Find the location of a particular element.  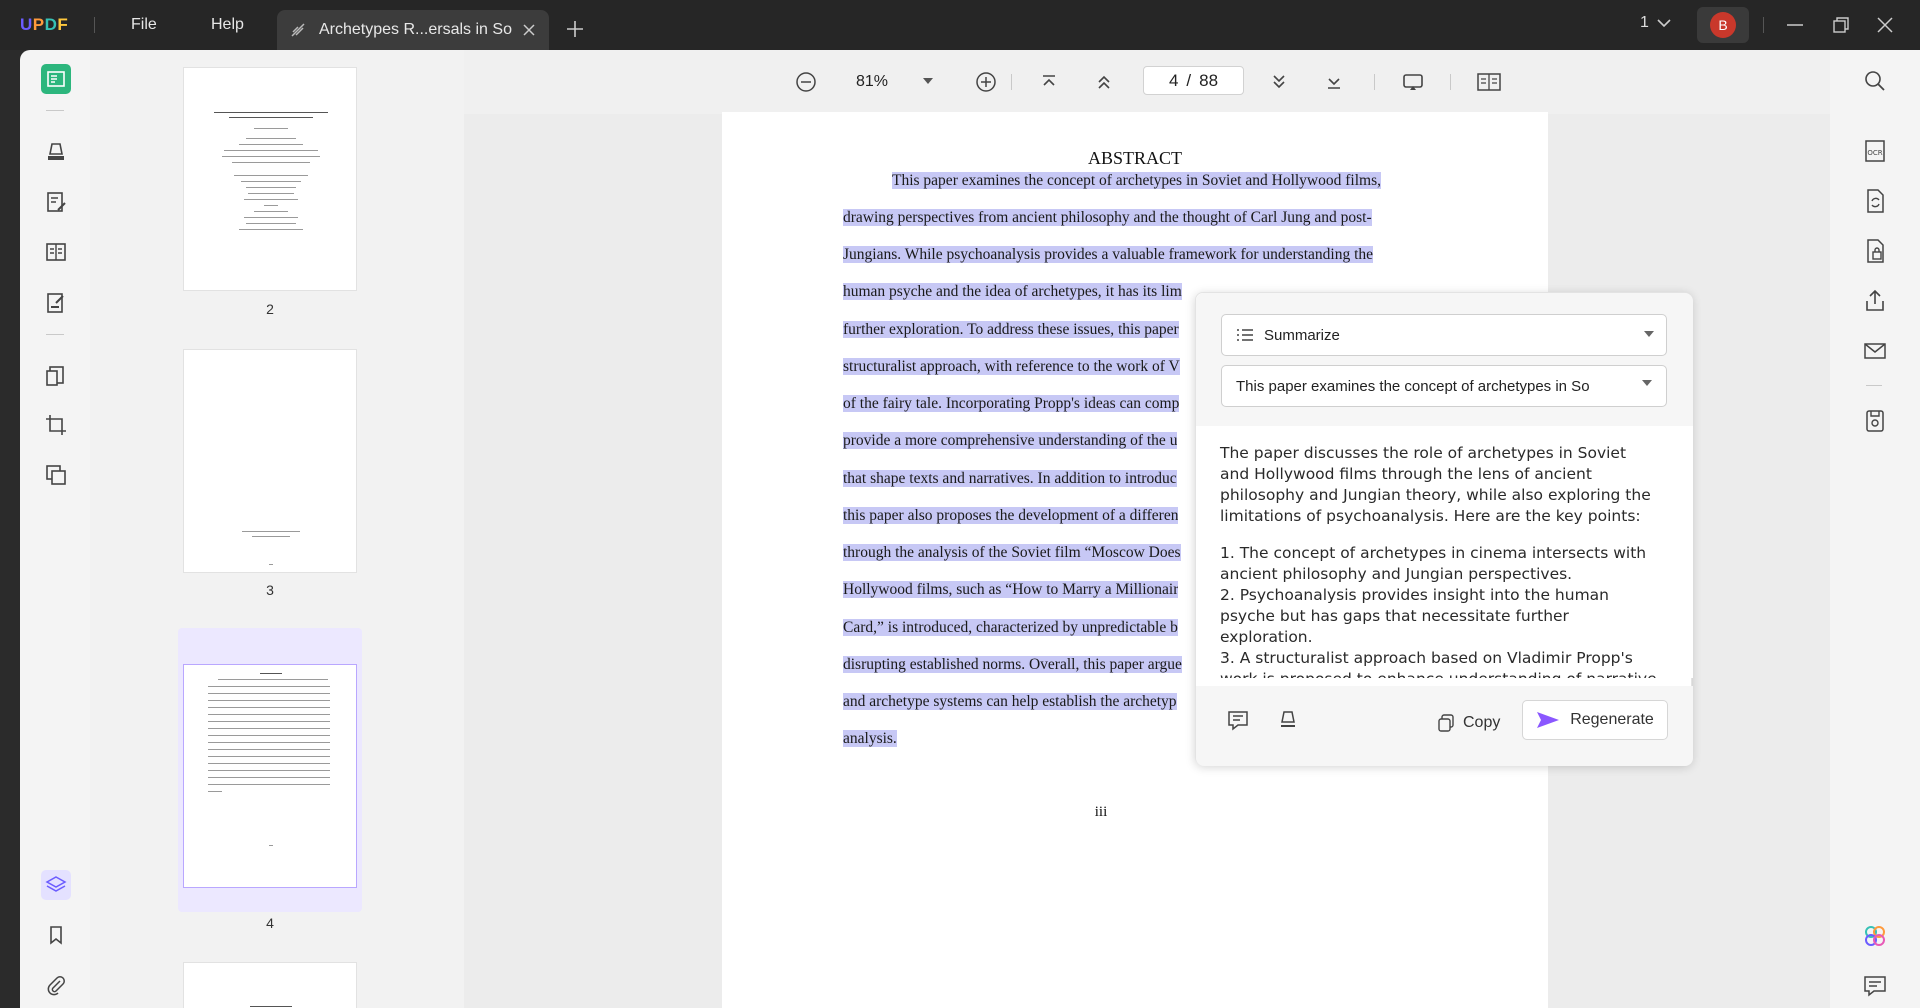

convert-file-icon is located at coordinates (1875, 201).